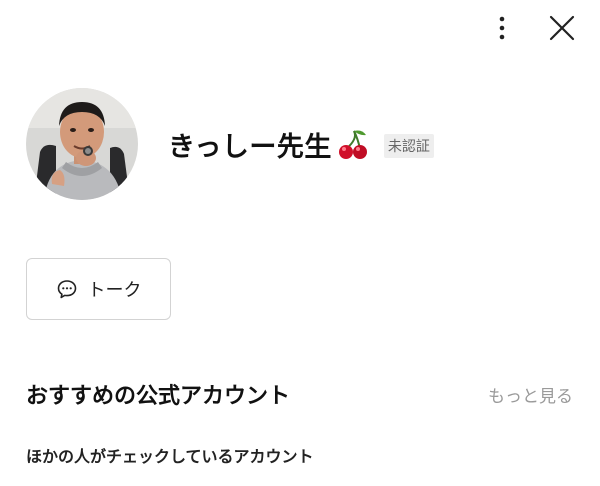 The image size is (600, 486). I want to click on name-row: きっしー先生 未認証, so click(301, 144).